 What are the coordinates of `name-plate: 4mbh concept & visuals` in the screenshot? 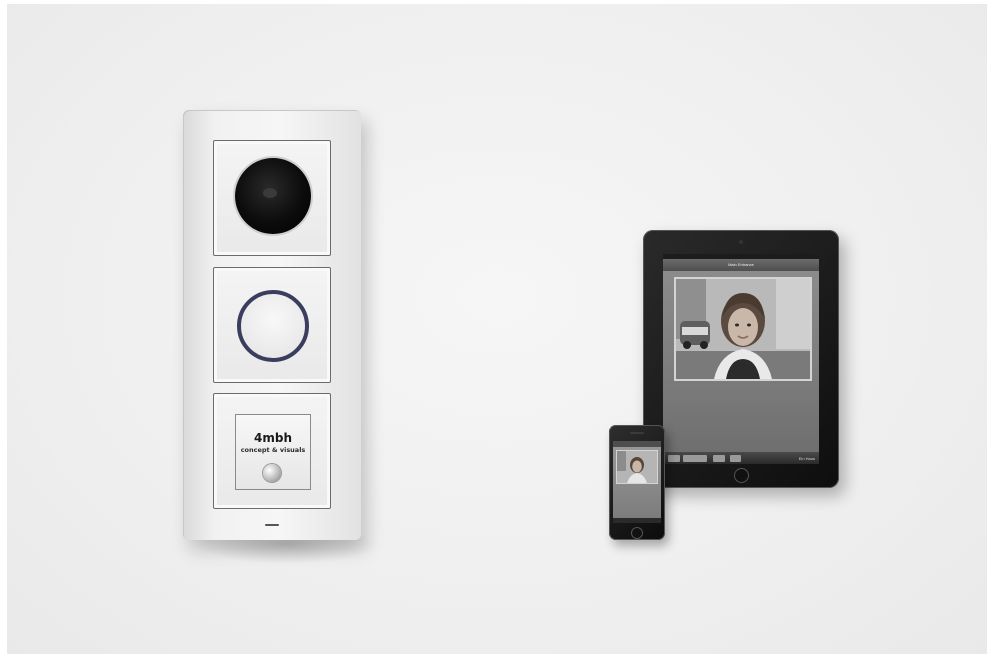 It's located at (273, 452).